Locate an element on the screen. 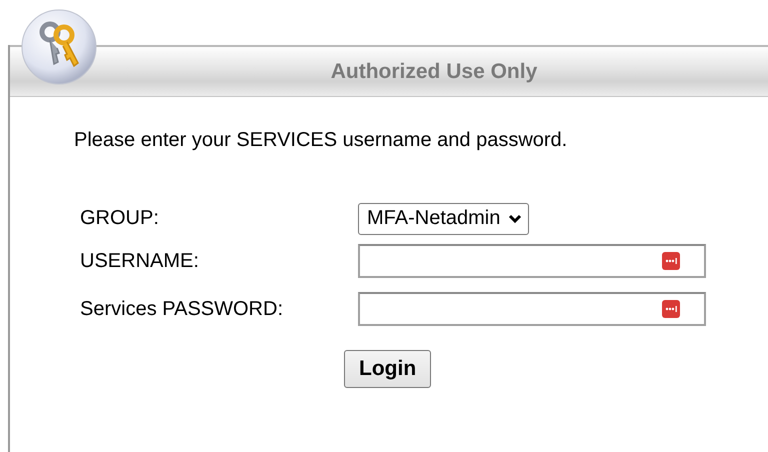 The width and height of the screenshot is (768, 452). field-label: GROUP: is located at coordinates (119, 218).